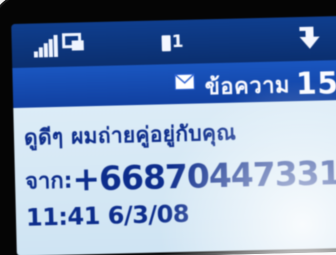 The image size is (336, 255). What do you see at coordinates (177, 42) in the screenshot?
I see `sim-slot-number: 1` at bounding box center [177, 42].